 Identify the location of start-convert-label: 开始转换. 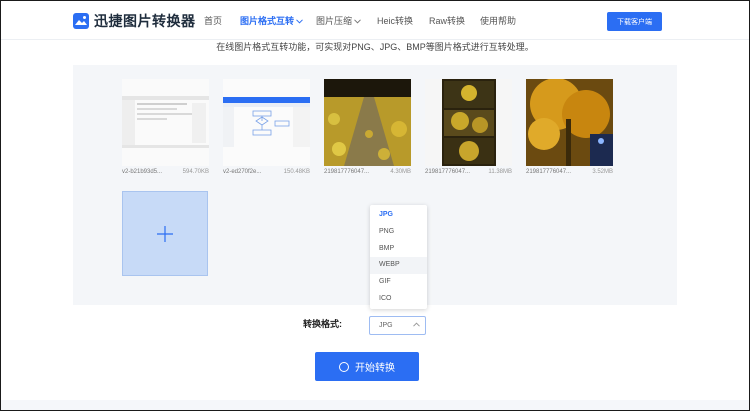
(375, 368).